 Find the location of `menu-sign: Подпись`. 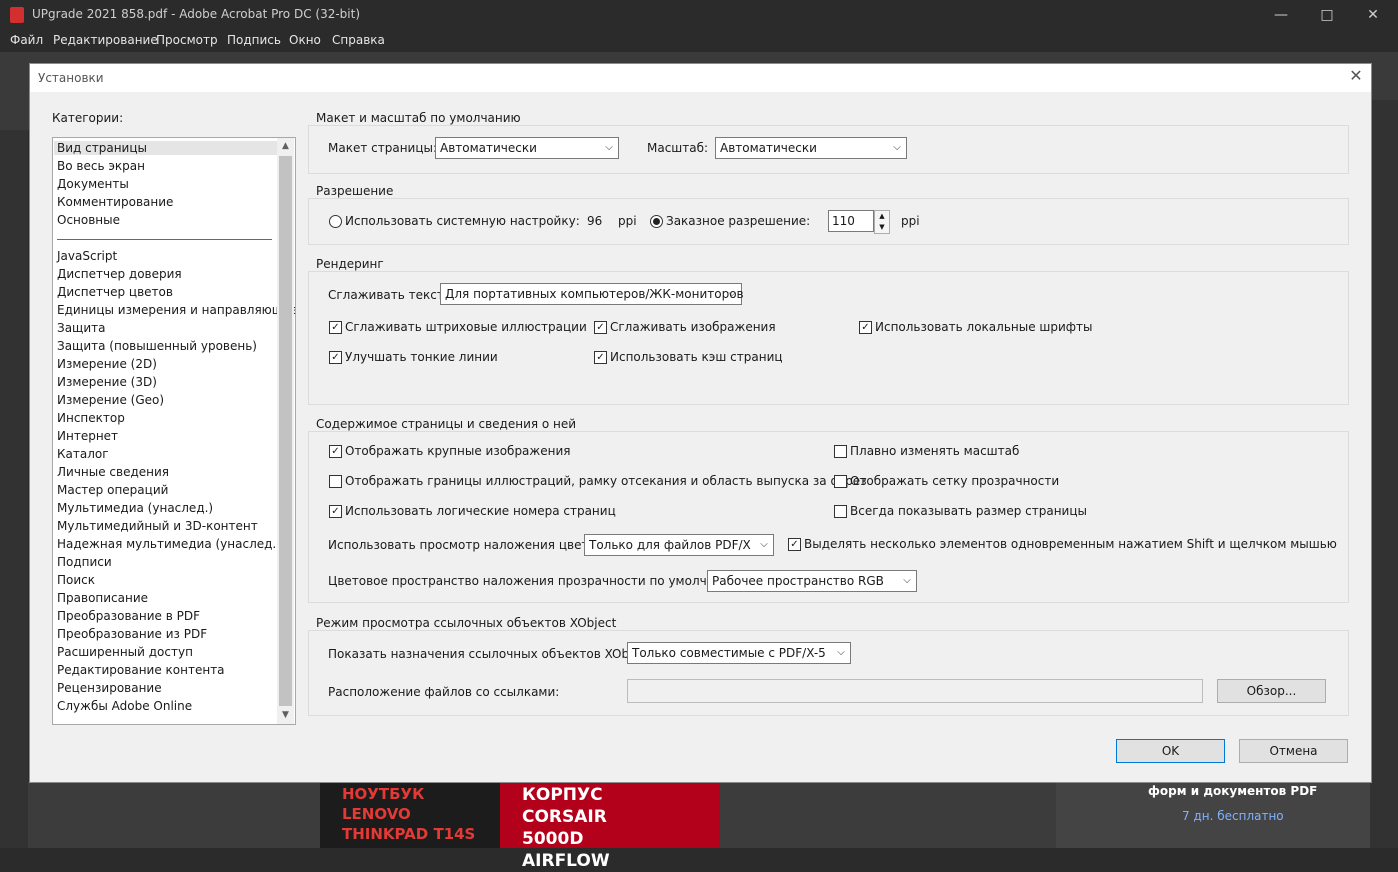

menu-sign: Подпись is located at coordinates (254, 40).